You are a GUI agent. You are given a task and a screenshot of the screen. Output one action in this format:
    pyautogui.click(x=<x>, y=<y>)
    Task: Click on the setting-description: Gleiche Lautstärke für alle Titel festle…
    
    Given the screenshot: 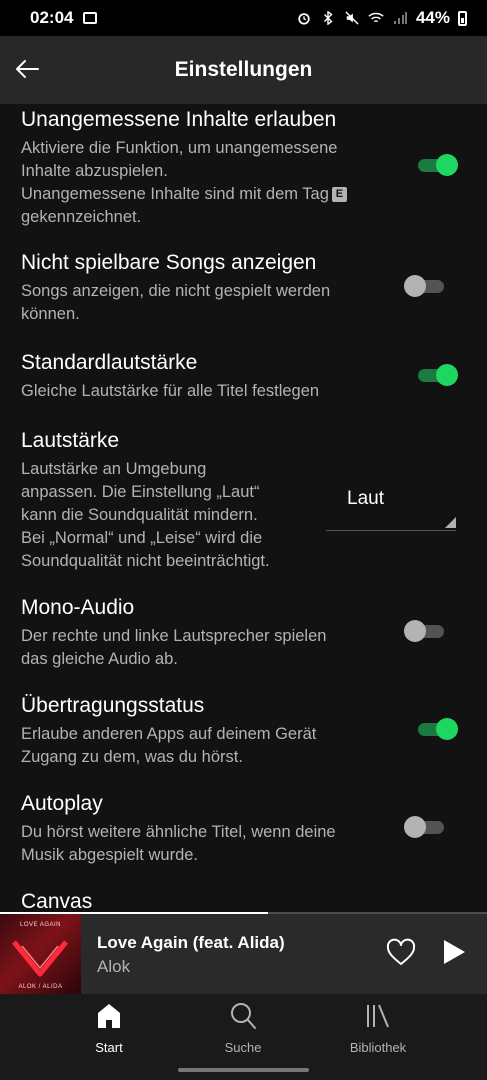 What is the action you would take?
    pyautogui.click(x=243, y=391)
    